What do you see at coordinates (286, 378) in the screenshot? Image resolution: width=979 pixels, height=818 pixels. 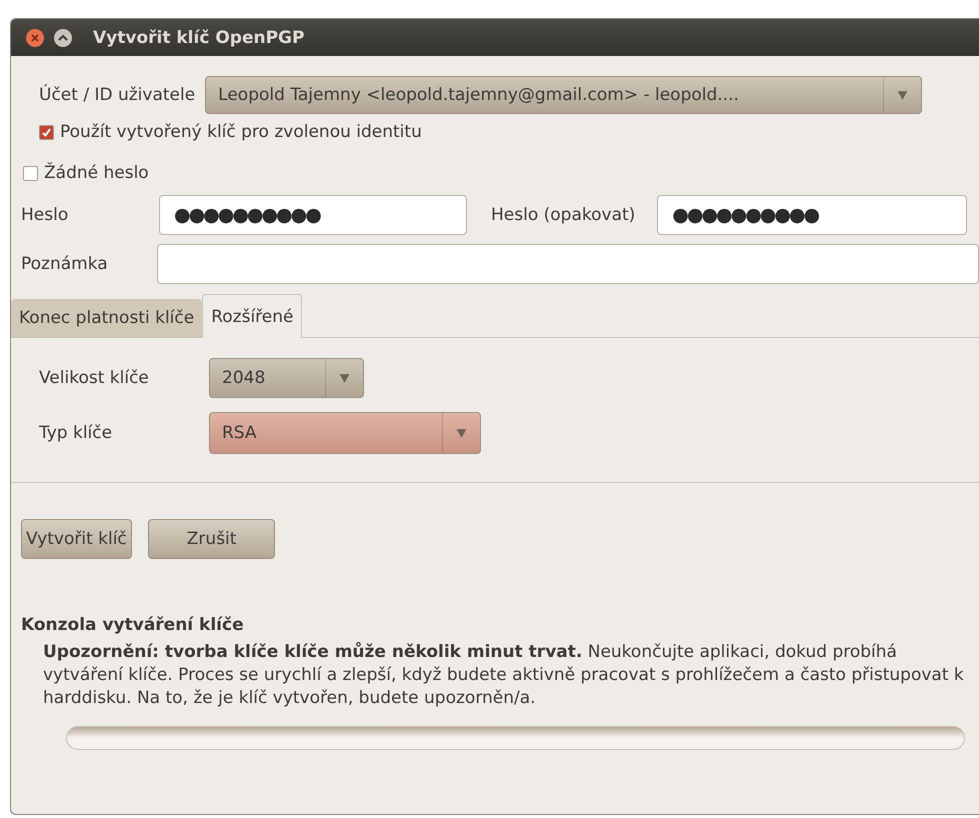 I see `key-size-dropdown: 2048` at bounding box center [286, 378].